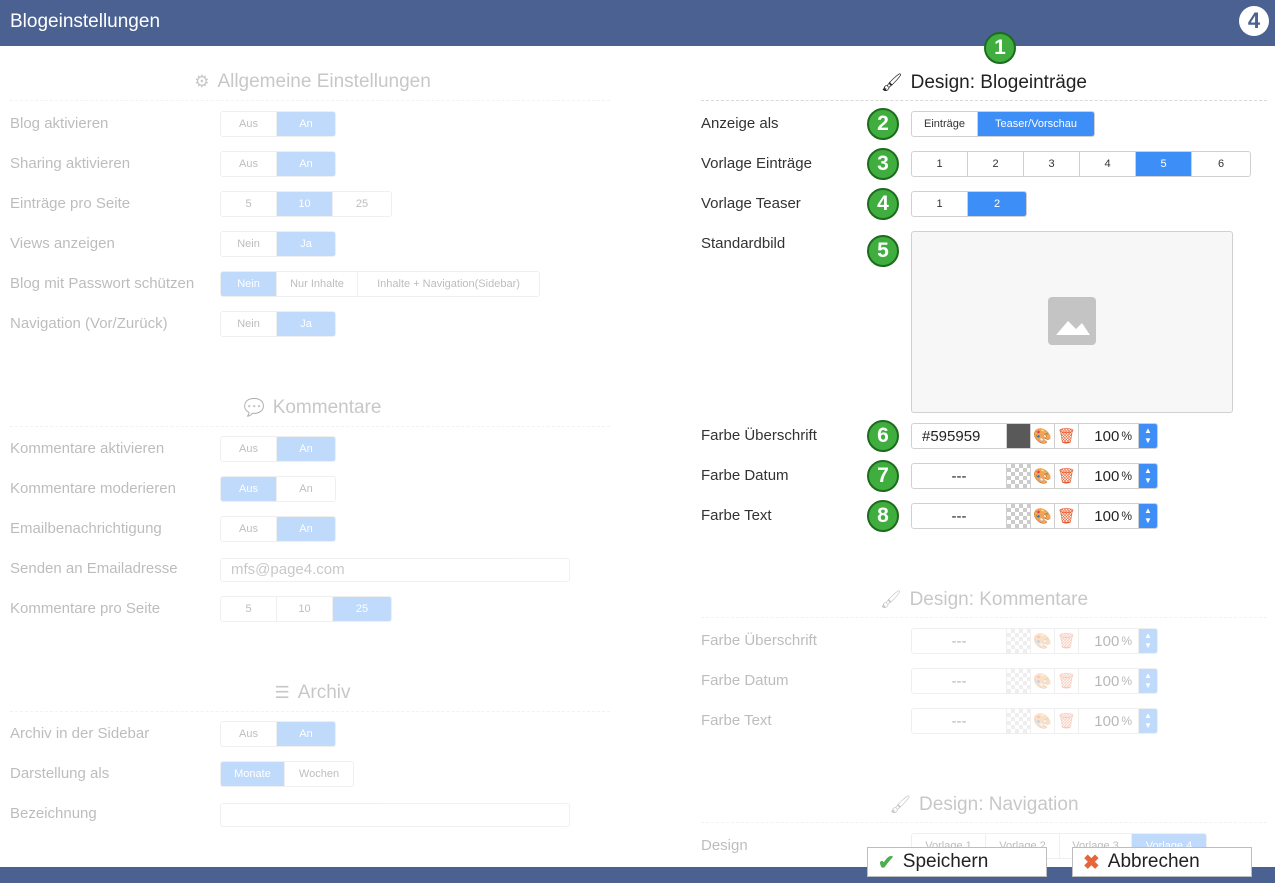 The image size is (1275, 883). I want to click on color-value-field: #595959, so click(959, 436).